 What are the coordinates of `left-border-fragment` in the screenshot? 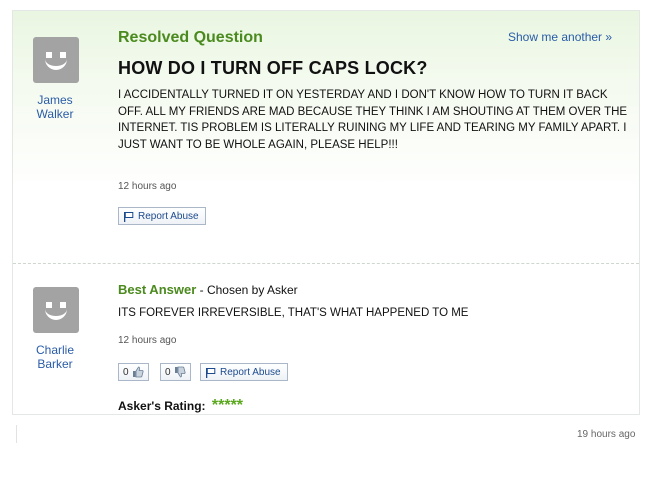 It's located at (16, 434).